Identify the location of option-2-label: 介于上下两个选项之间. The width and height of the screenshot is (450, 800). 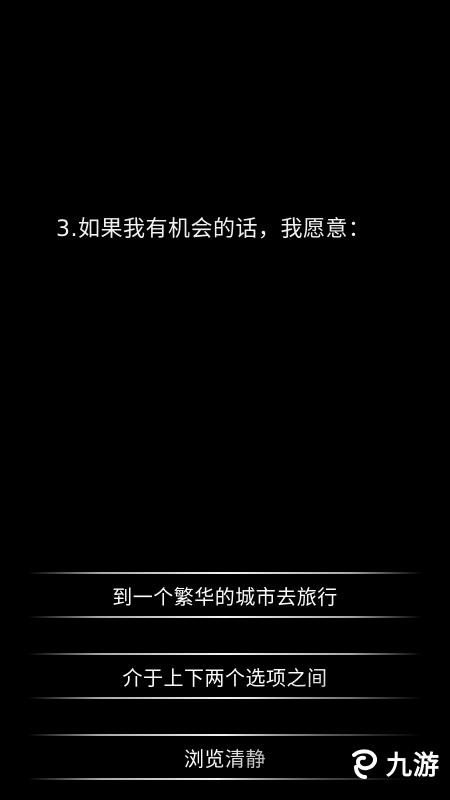
(225, 677).